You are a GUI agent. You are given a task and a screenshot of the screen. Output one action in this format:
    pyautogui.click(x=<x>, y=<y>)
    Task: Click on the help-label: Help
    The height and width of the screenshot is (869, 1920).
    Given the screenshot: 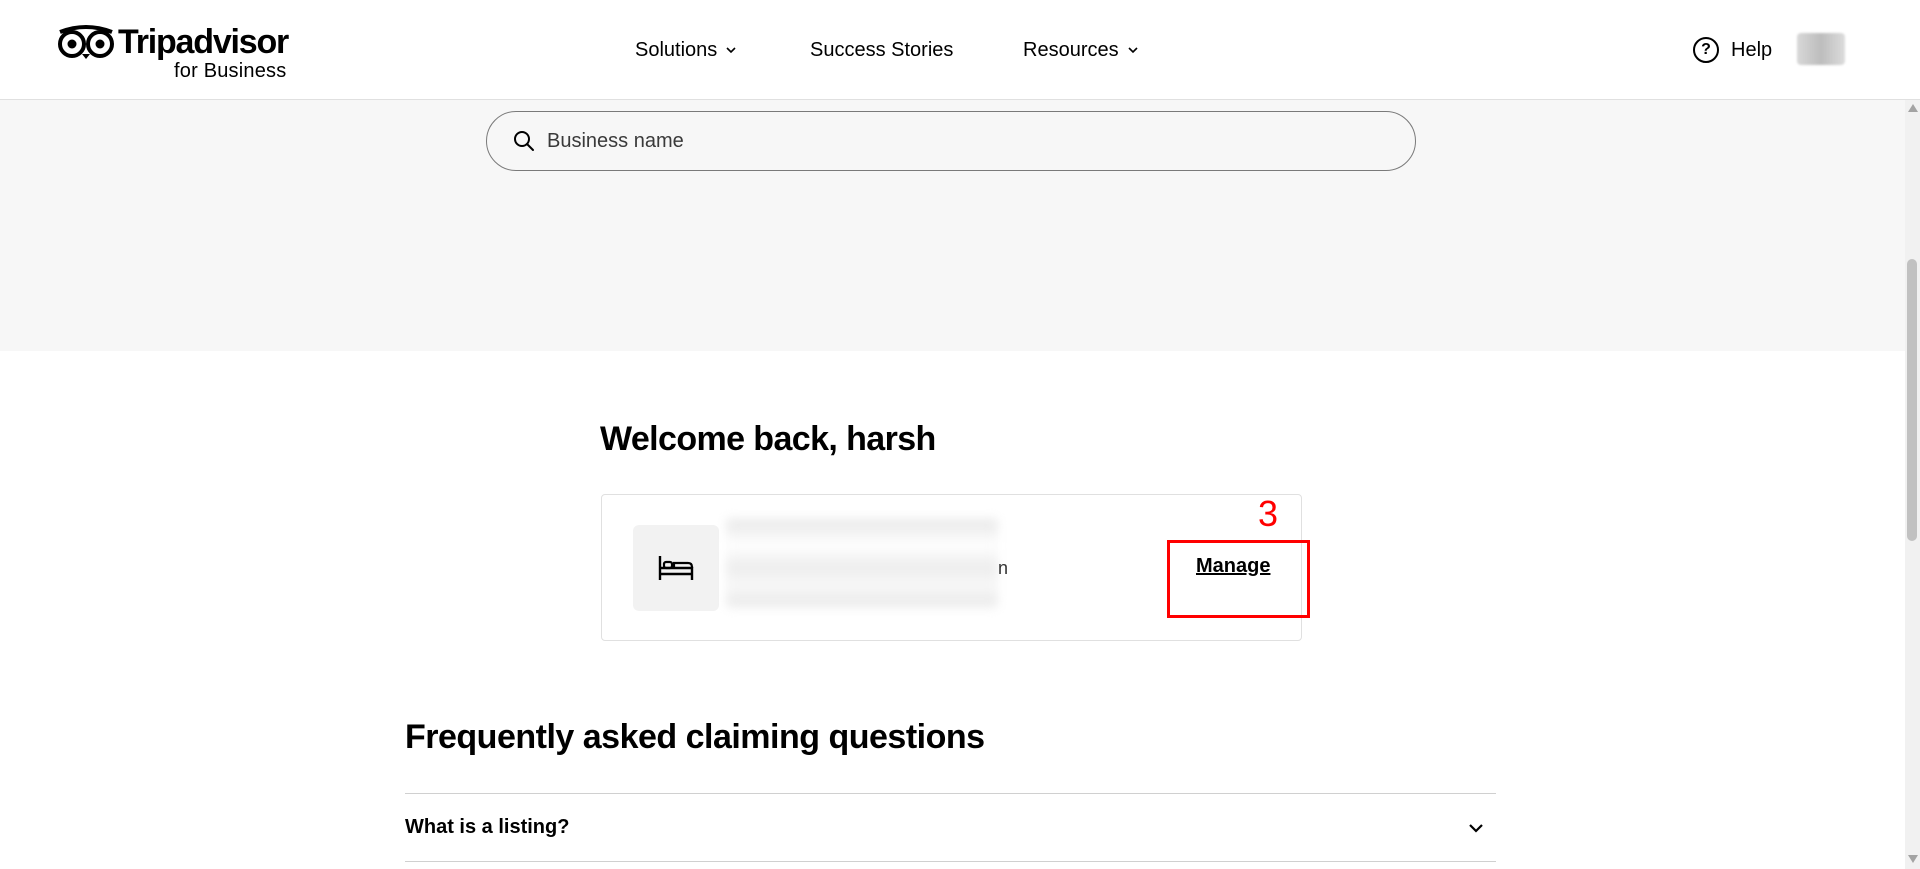 What is the action you would take?
    pyautogui.click(x=1752, y=49)
    